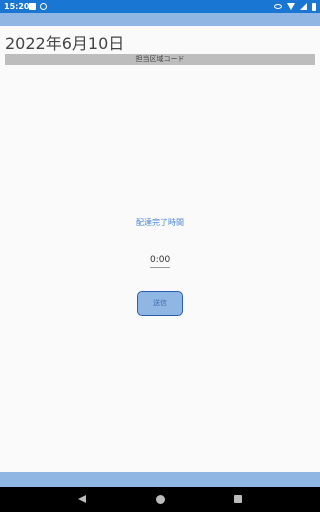 This screenshot has height=512, width=320. What do you see at coordinates (160, 19) in the screenshot?
I see `top-band` at bounding box center [160, 19].